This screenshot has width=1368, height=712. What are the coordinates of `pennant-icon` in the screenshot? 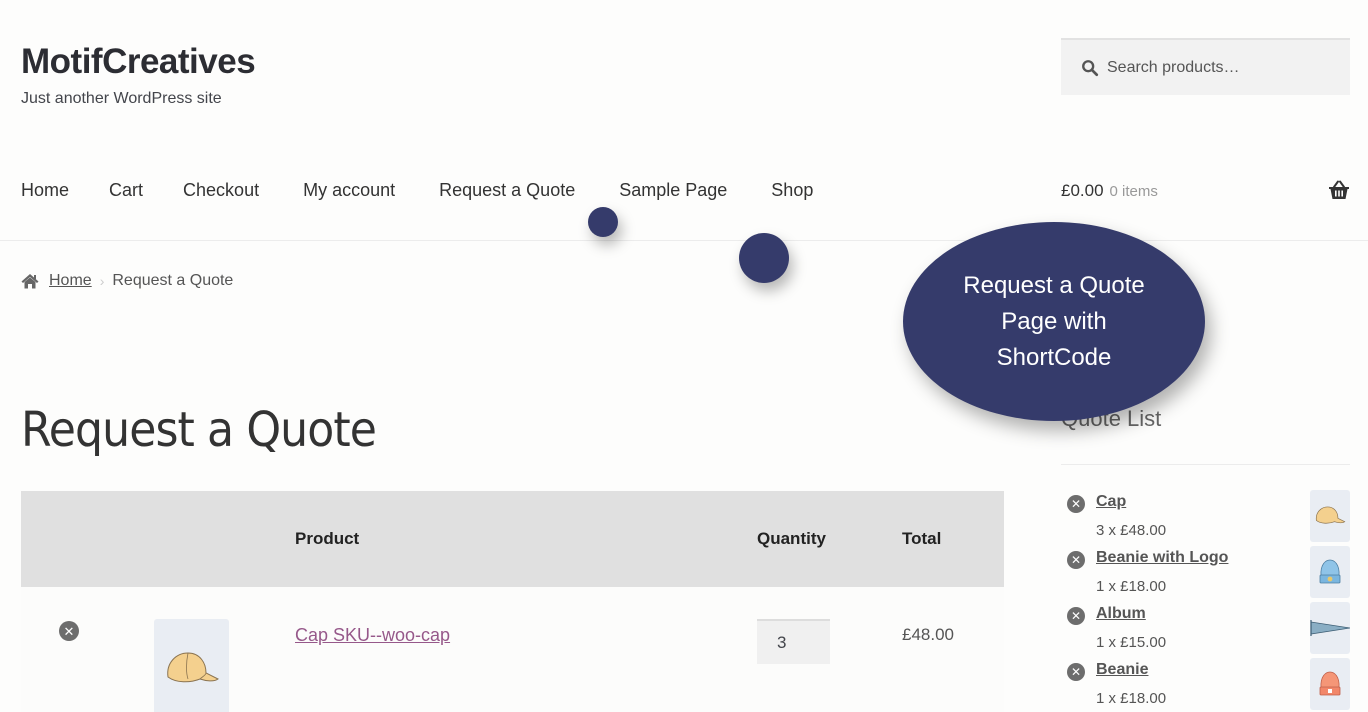 It's located at (1330, 628).